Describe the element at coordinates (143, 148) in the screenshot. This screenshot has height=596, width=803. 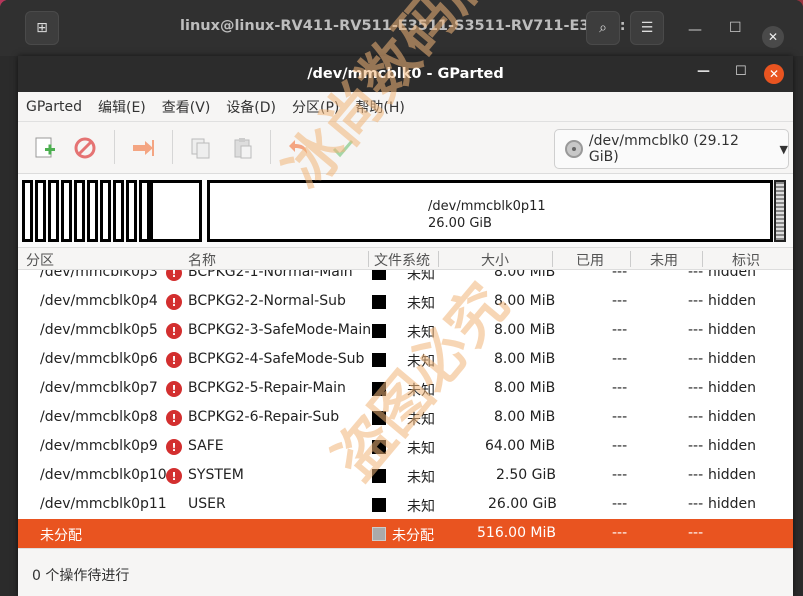
I see `resize-move-button` at that location.